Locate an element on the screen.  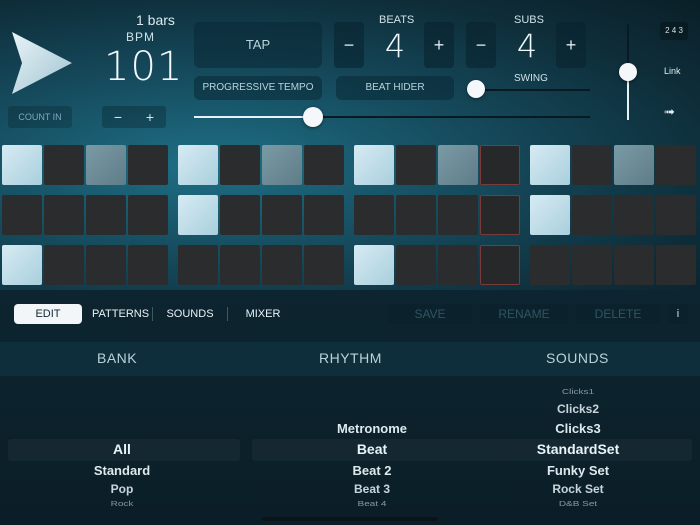
picker-column-headers: BANK RHYTHM SOUNDS is located at coordinates (350, 359).